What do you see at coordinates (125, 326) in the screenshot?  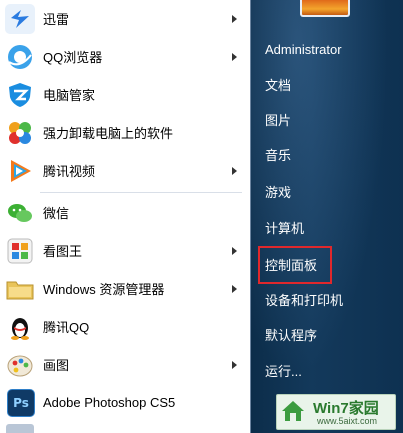 I see `menu-item-tencent-qq: 腾讯QQ` at bounding box center [125, 326].